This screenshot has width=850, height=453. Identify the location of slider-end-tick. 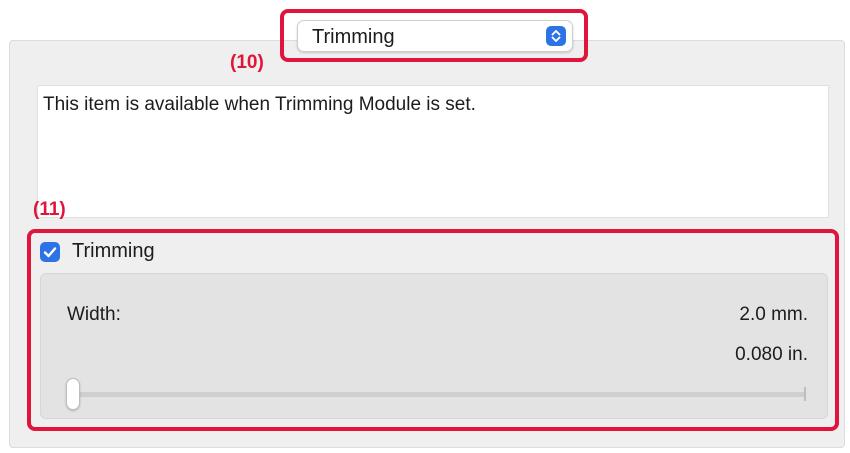
(805, 394).